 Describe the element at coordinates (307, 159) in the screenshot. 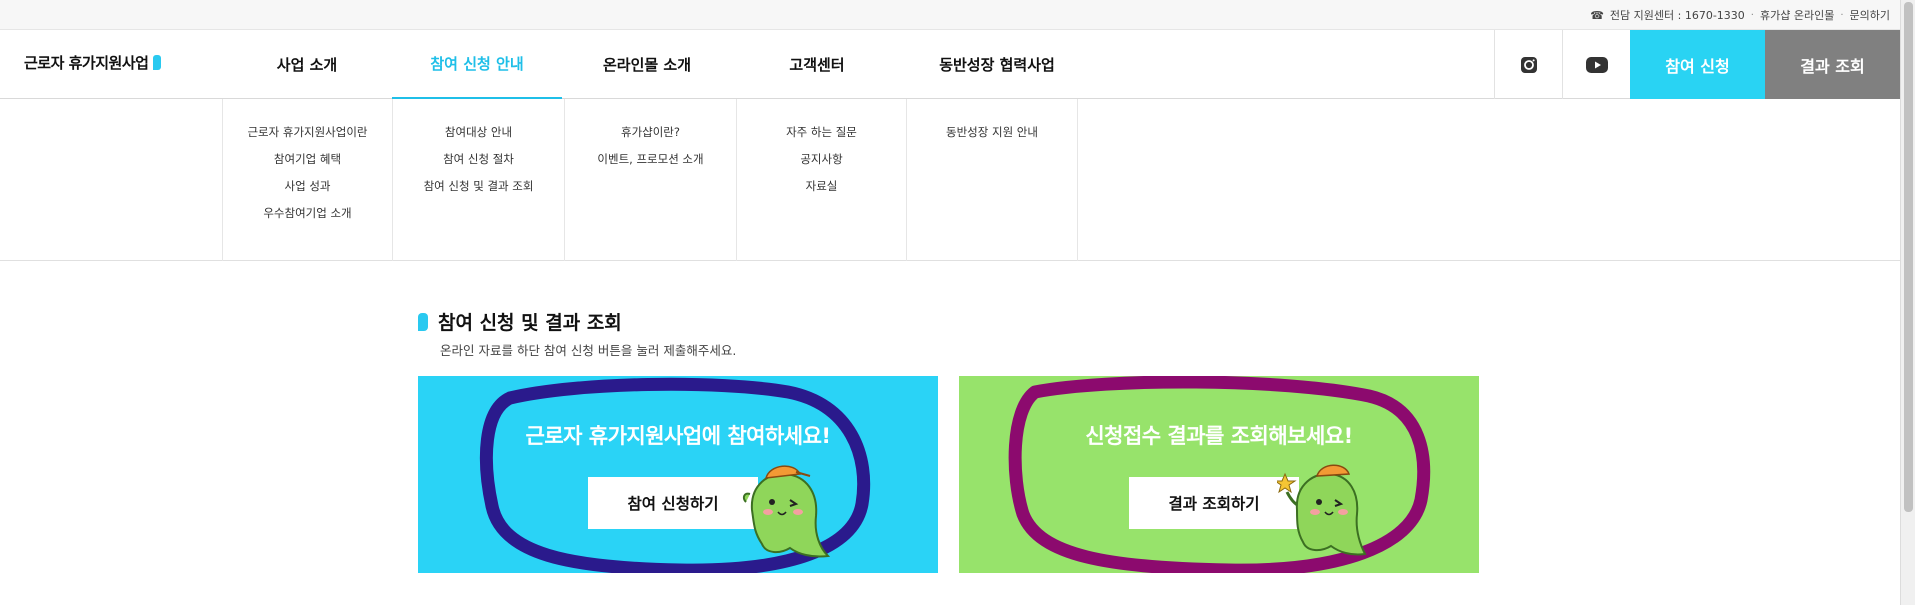

I see `mega-link: 참여기업 혜택` at that location.